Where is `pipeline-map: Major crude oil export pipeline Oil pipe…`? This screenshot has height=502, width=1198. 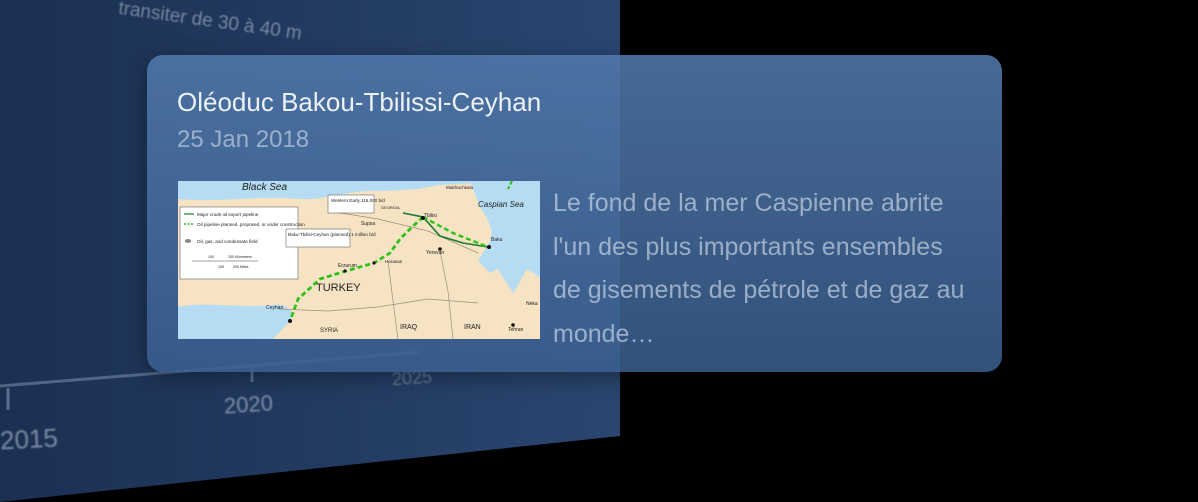
pipeline-map: Major crude oil export pipeline Oil pipe… is located at coordinates (359, 260).